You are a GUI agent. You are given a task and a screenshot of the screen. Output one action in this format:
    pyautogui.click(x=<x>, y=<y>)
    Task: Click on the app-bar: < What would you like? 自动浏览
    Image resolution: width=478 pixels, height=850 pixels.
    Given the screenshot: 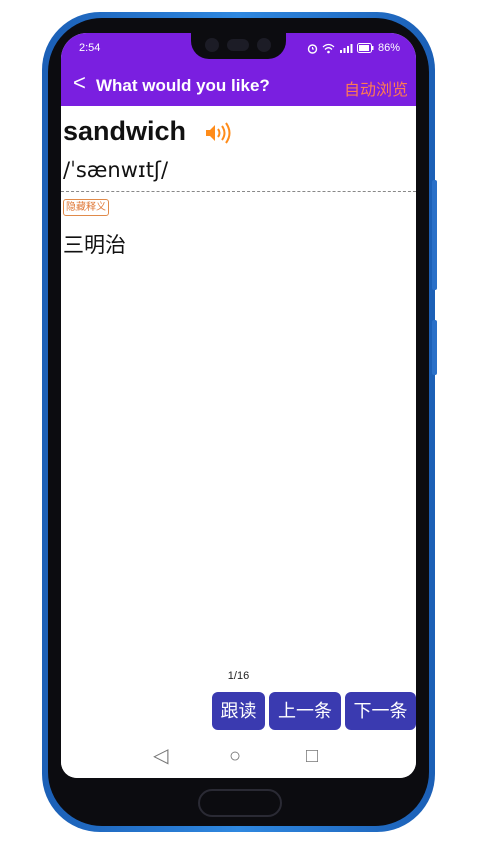 What is the action you would take?
    pyautogui.click(x=238, y=85)
    